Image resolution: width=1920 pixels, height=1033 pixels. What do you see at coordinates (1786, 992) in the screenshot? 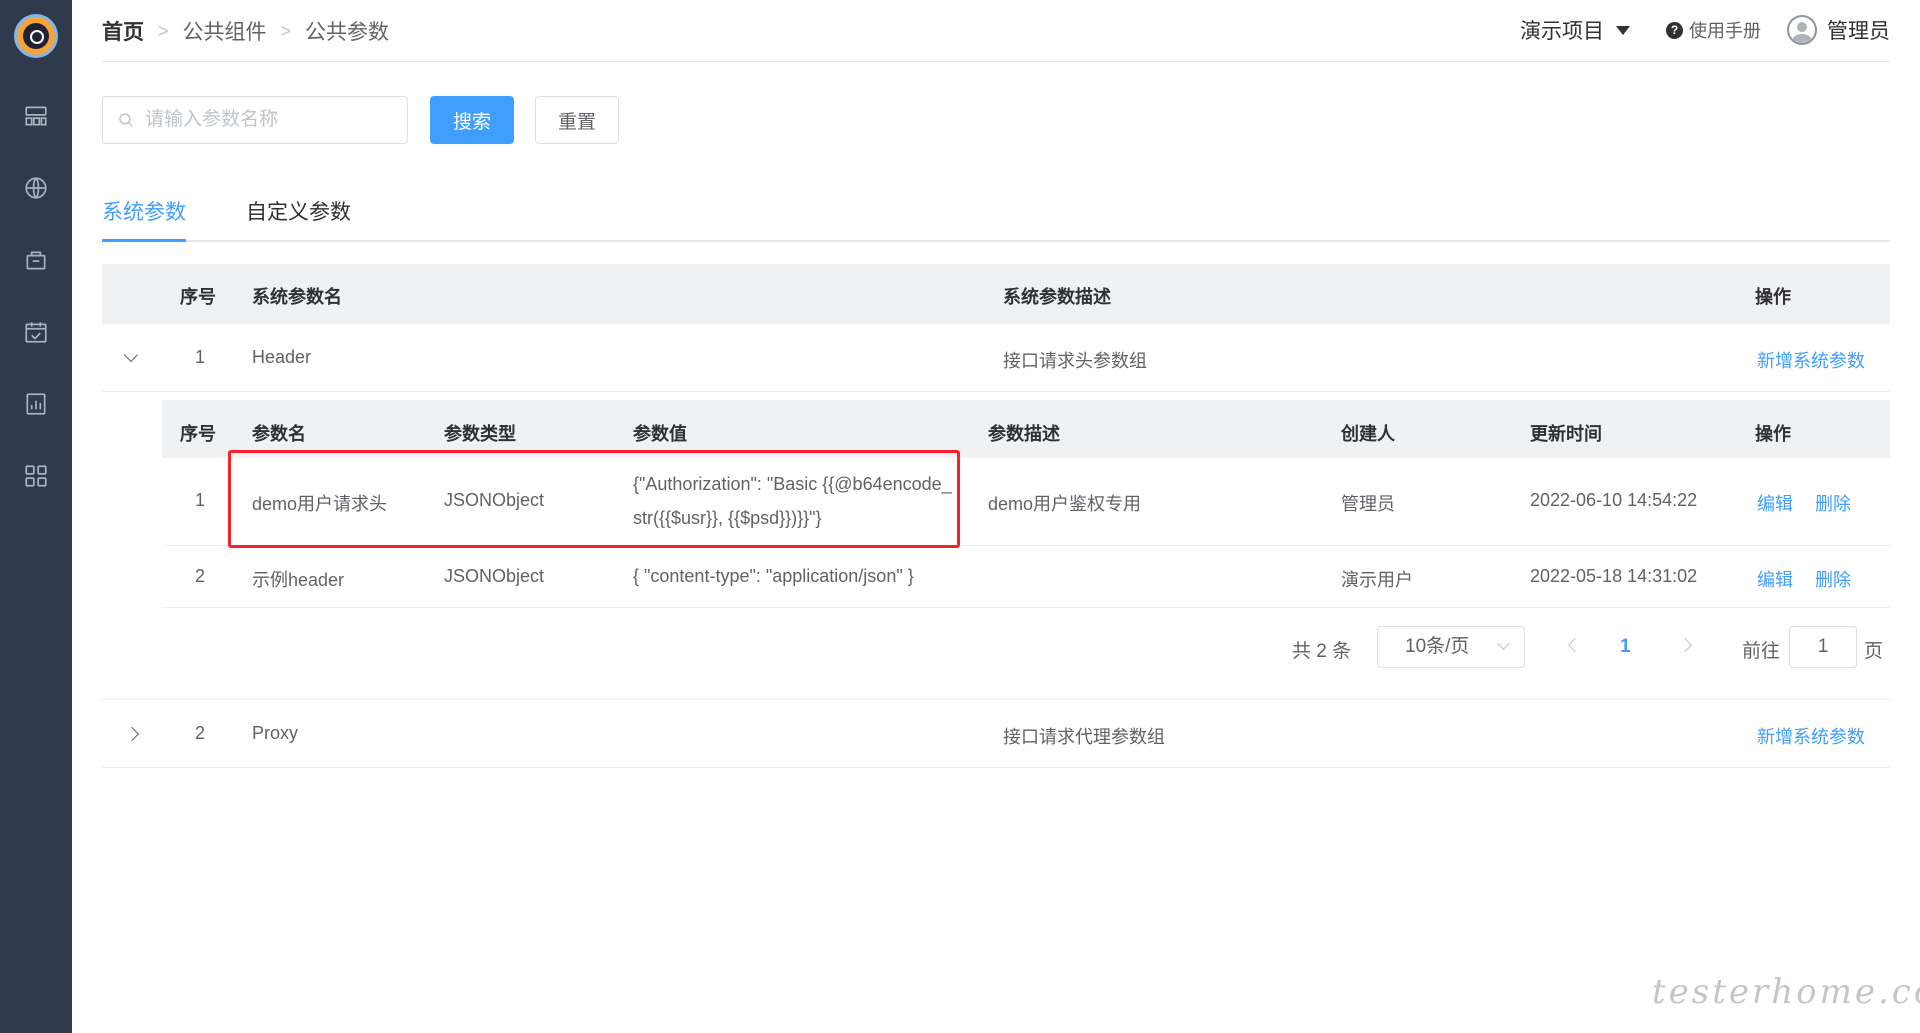
I see `watermark: testerhome.com` at bounding box center [1786, 992].